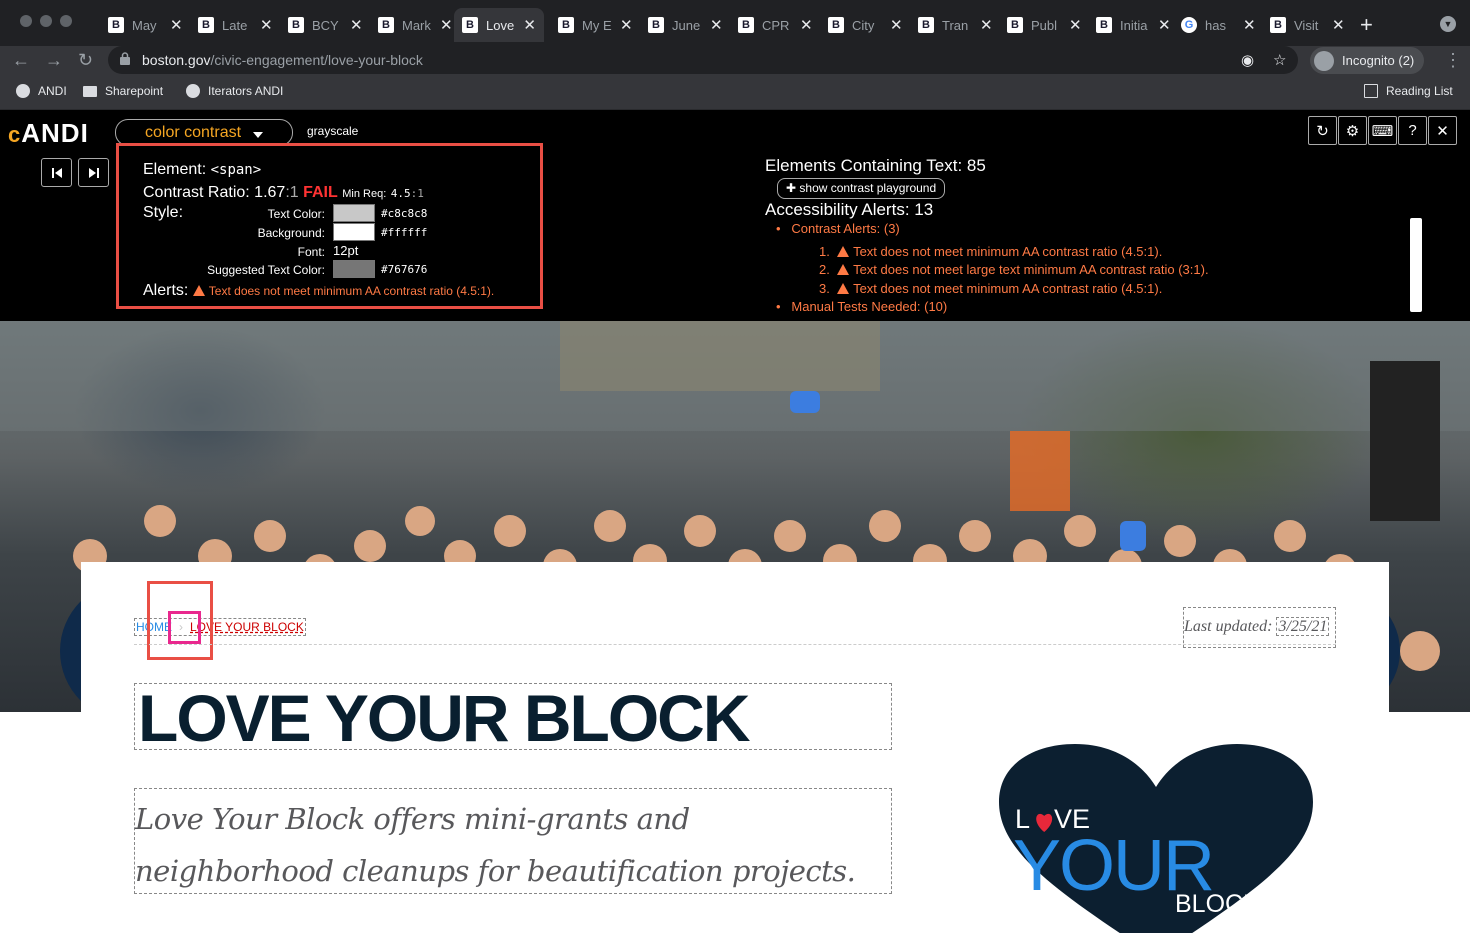 This screenshot has height=933, width=1470. Describe the element at coordinates (325, 25) in the screenshot. I see `browser-tab: B BCY ✕` at that location.